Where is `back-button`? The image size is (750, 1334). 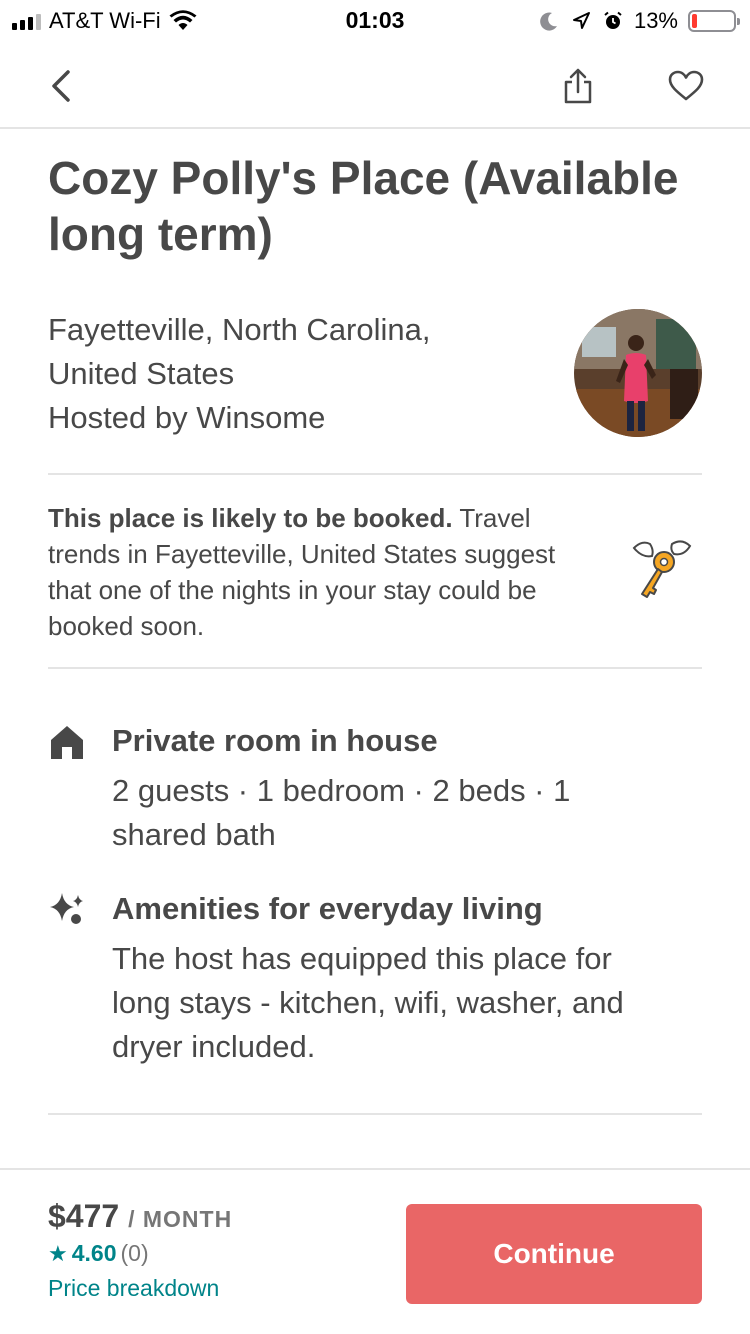
back-button is located at coordinates (60, 86).